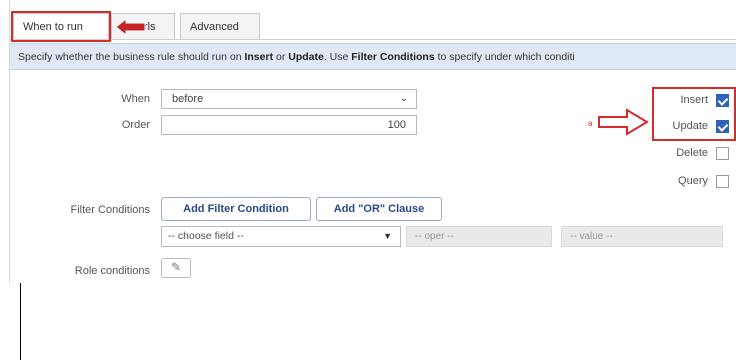  What do you see at coordinates (694, 100) in the screenshot?
I see `insert-label: Insert` at bounding box center [694, 100].